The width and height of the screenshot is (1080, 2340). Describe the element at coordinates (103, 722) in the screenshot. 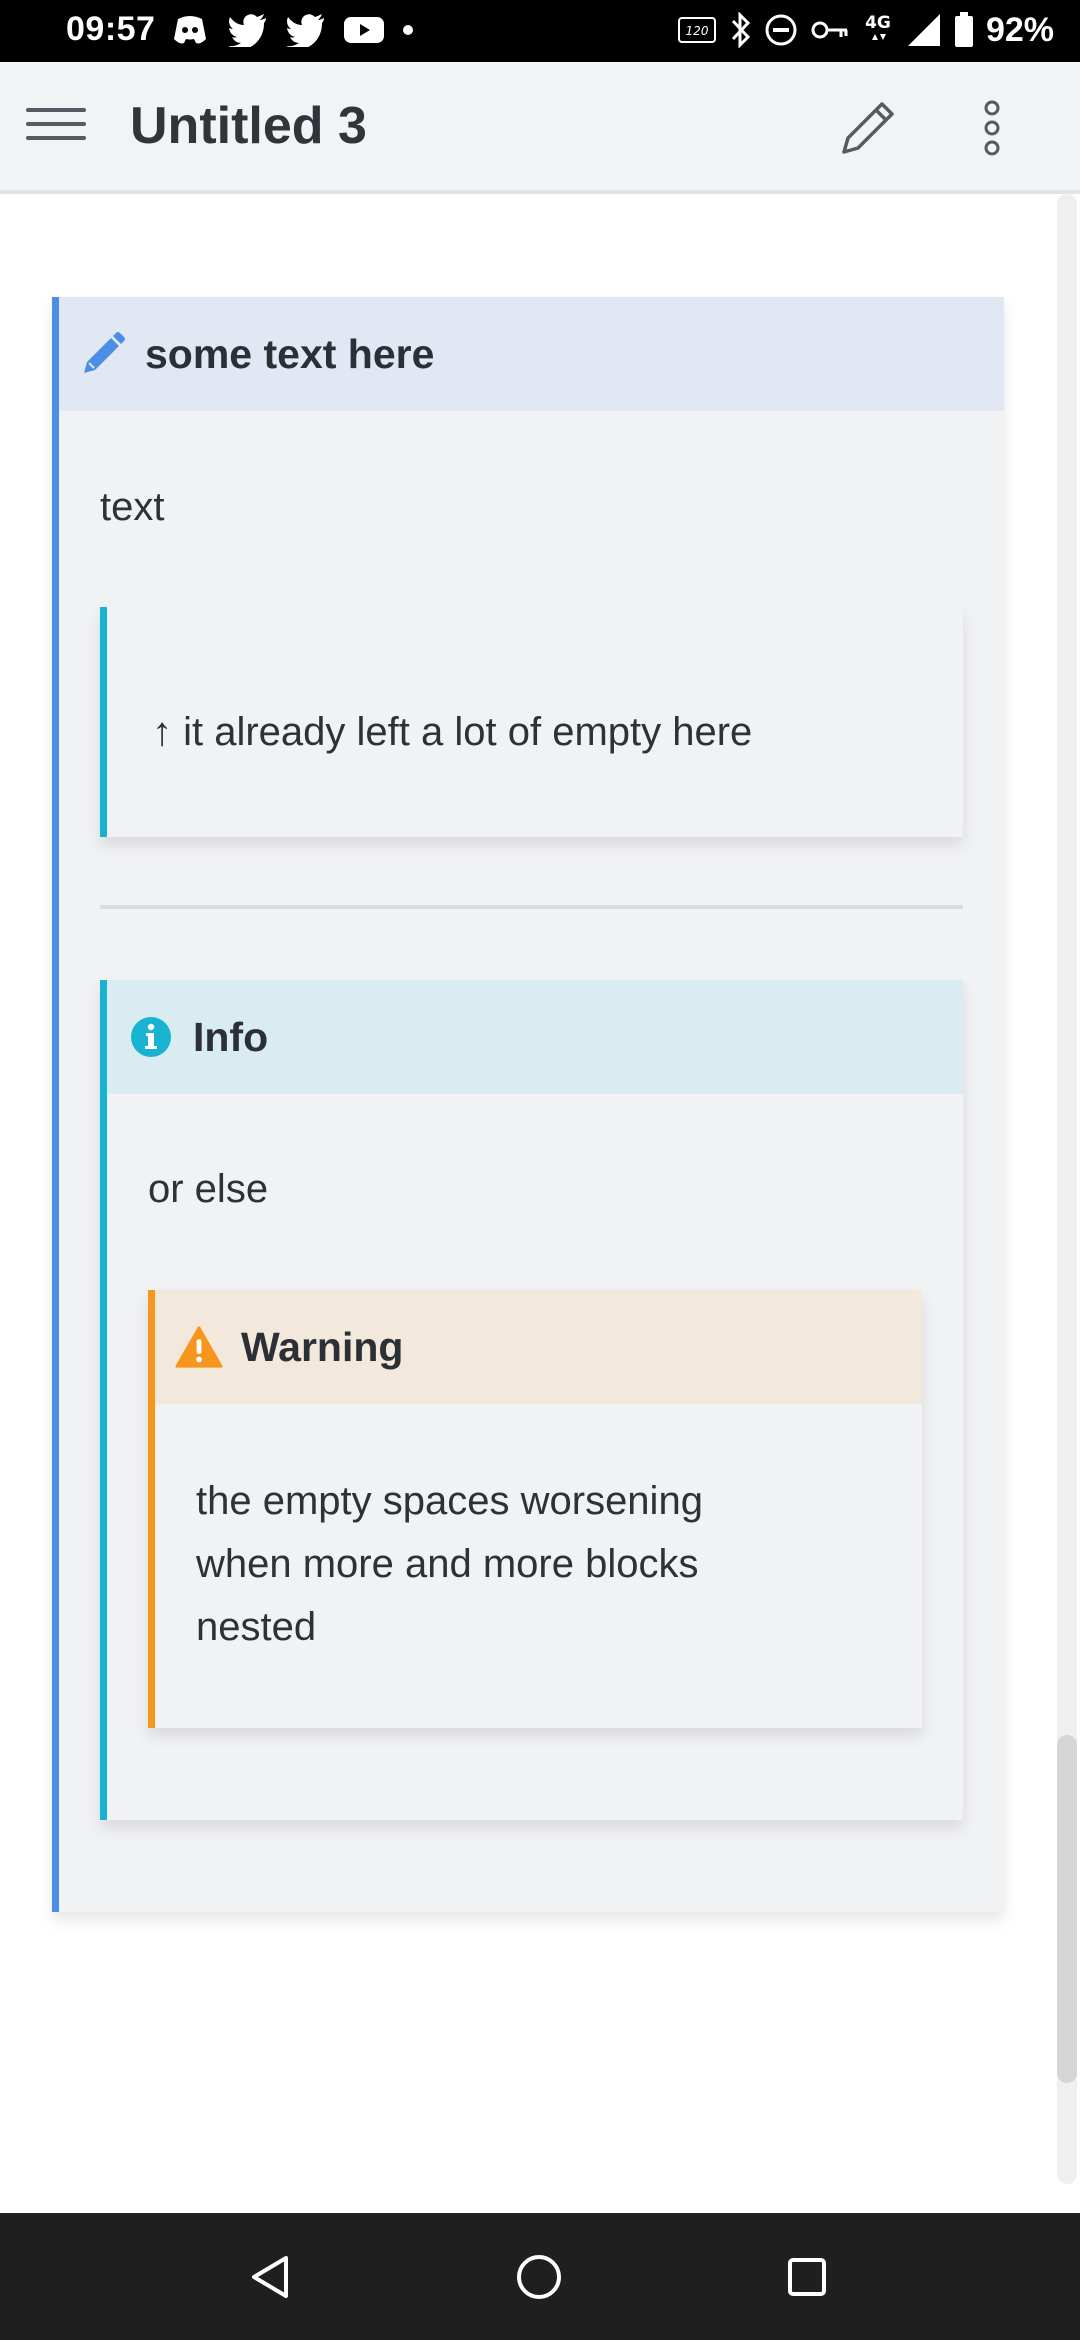

I see `quote-accent-bar` at that location.